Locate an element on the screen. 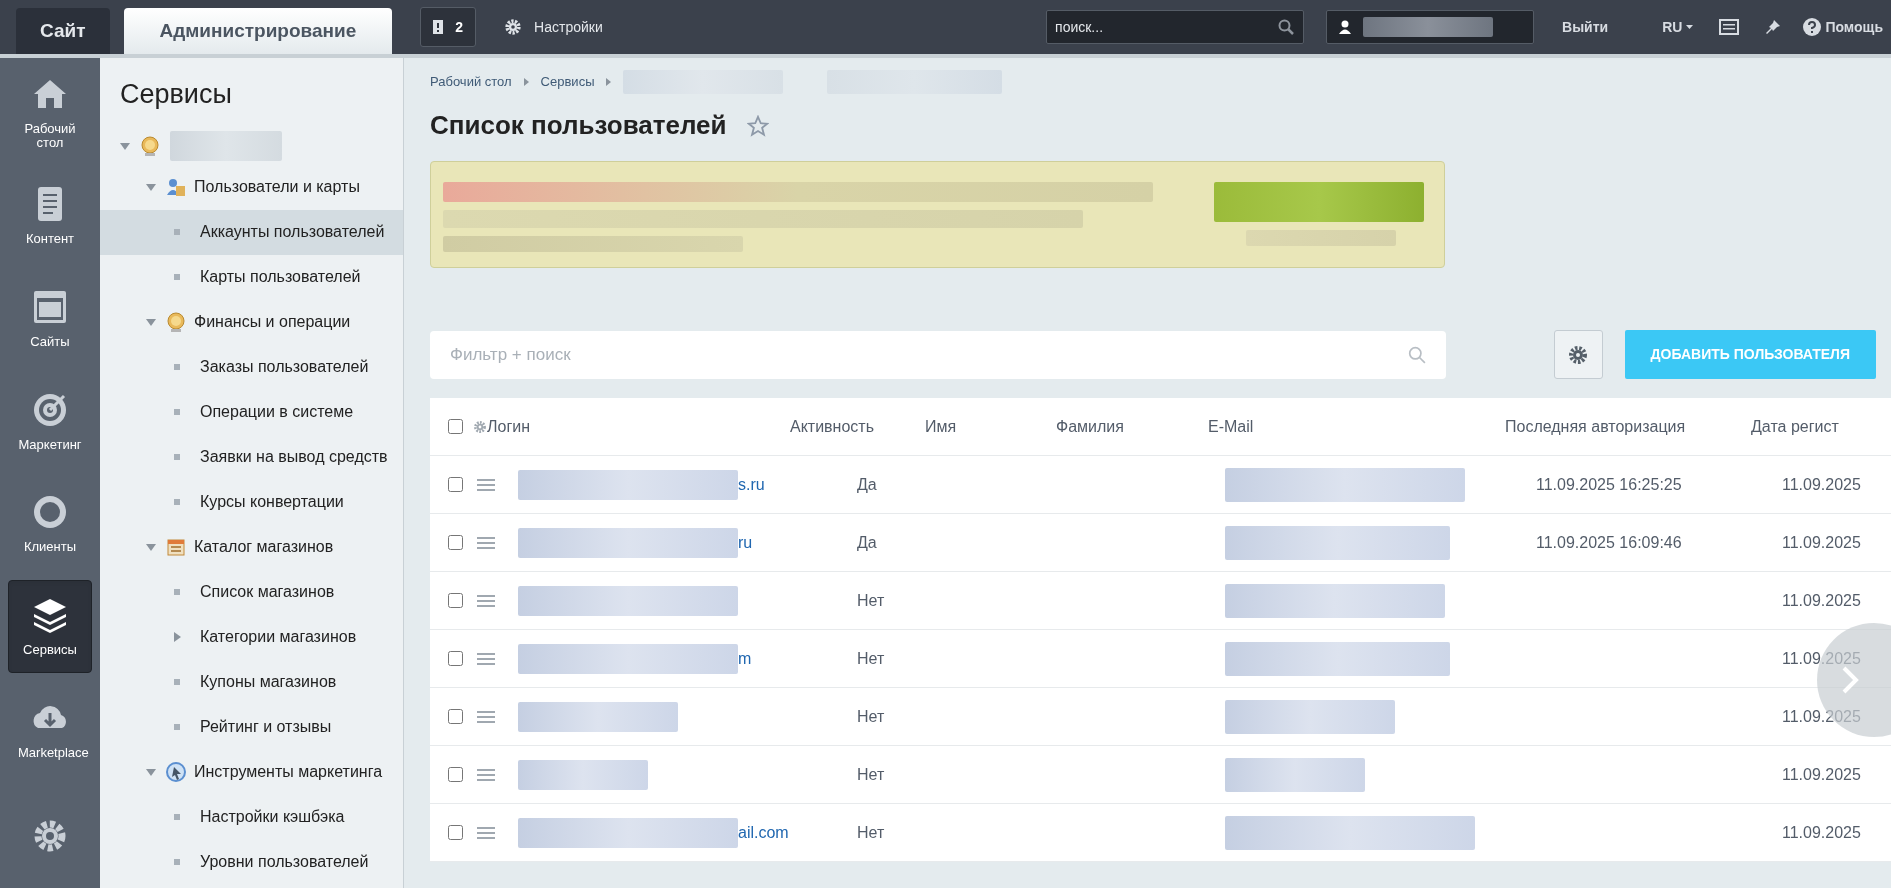  last-login-cell: 11.09.2025 16:25:25 is located at coordinates (1609, 484).